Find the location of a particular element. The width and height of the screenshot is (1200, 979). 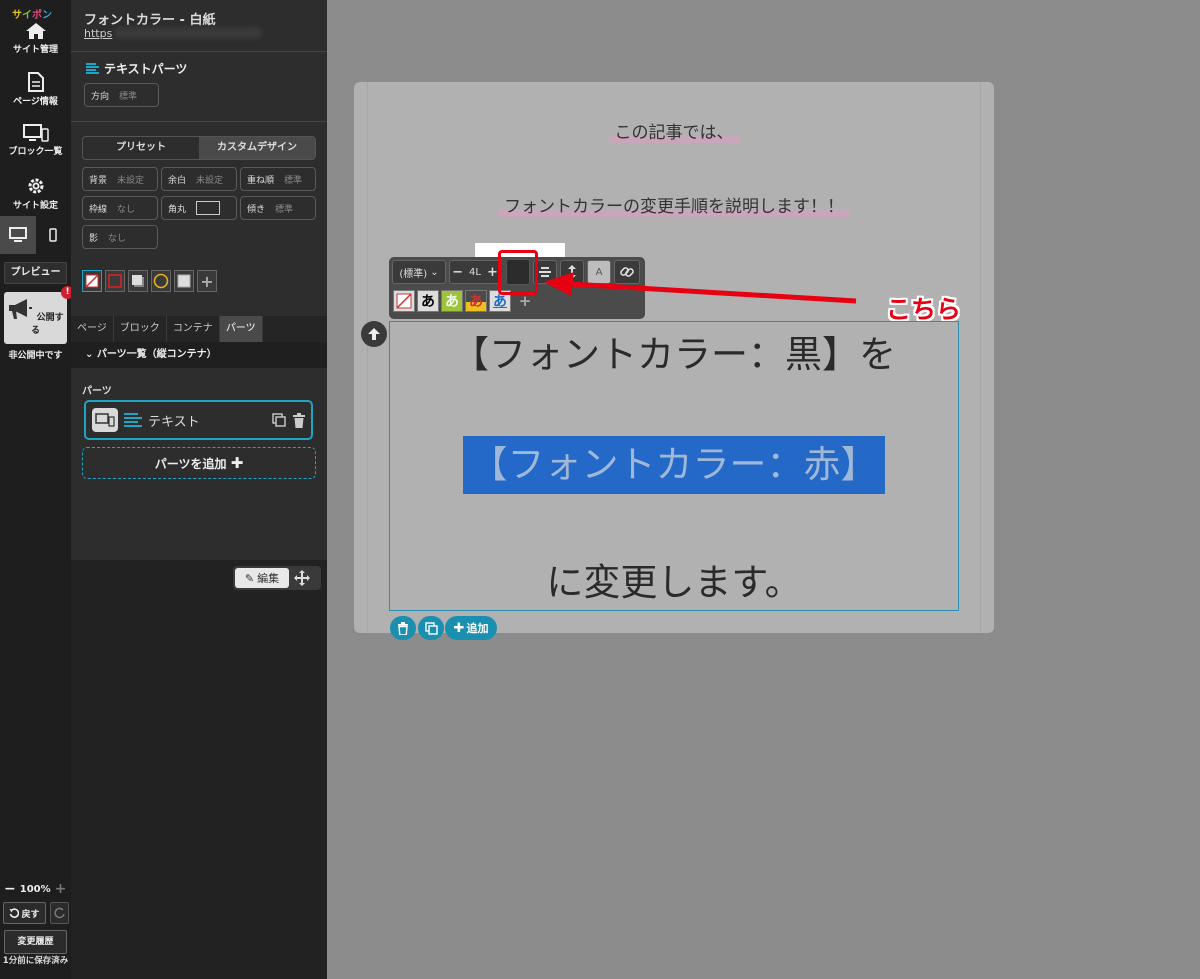

background-field: 背景 未設定 is located at coordinates (120, 179).